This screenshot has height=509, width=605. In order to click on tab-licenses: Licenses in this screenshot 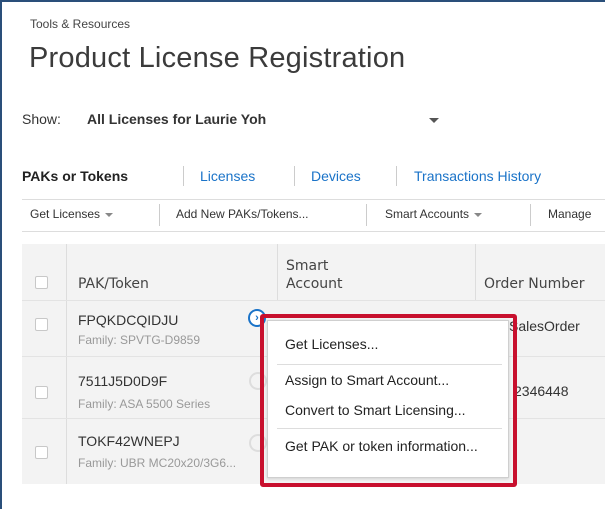, I will do `click(227, 176)`.